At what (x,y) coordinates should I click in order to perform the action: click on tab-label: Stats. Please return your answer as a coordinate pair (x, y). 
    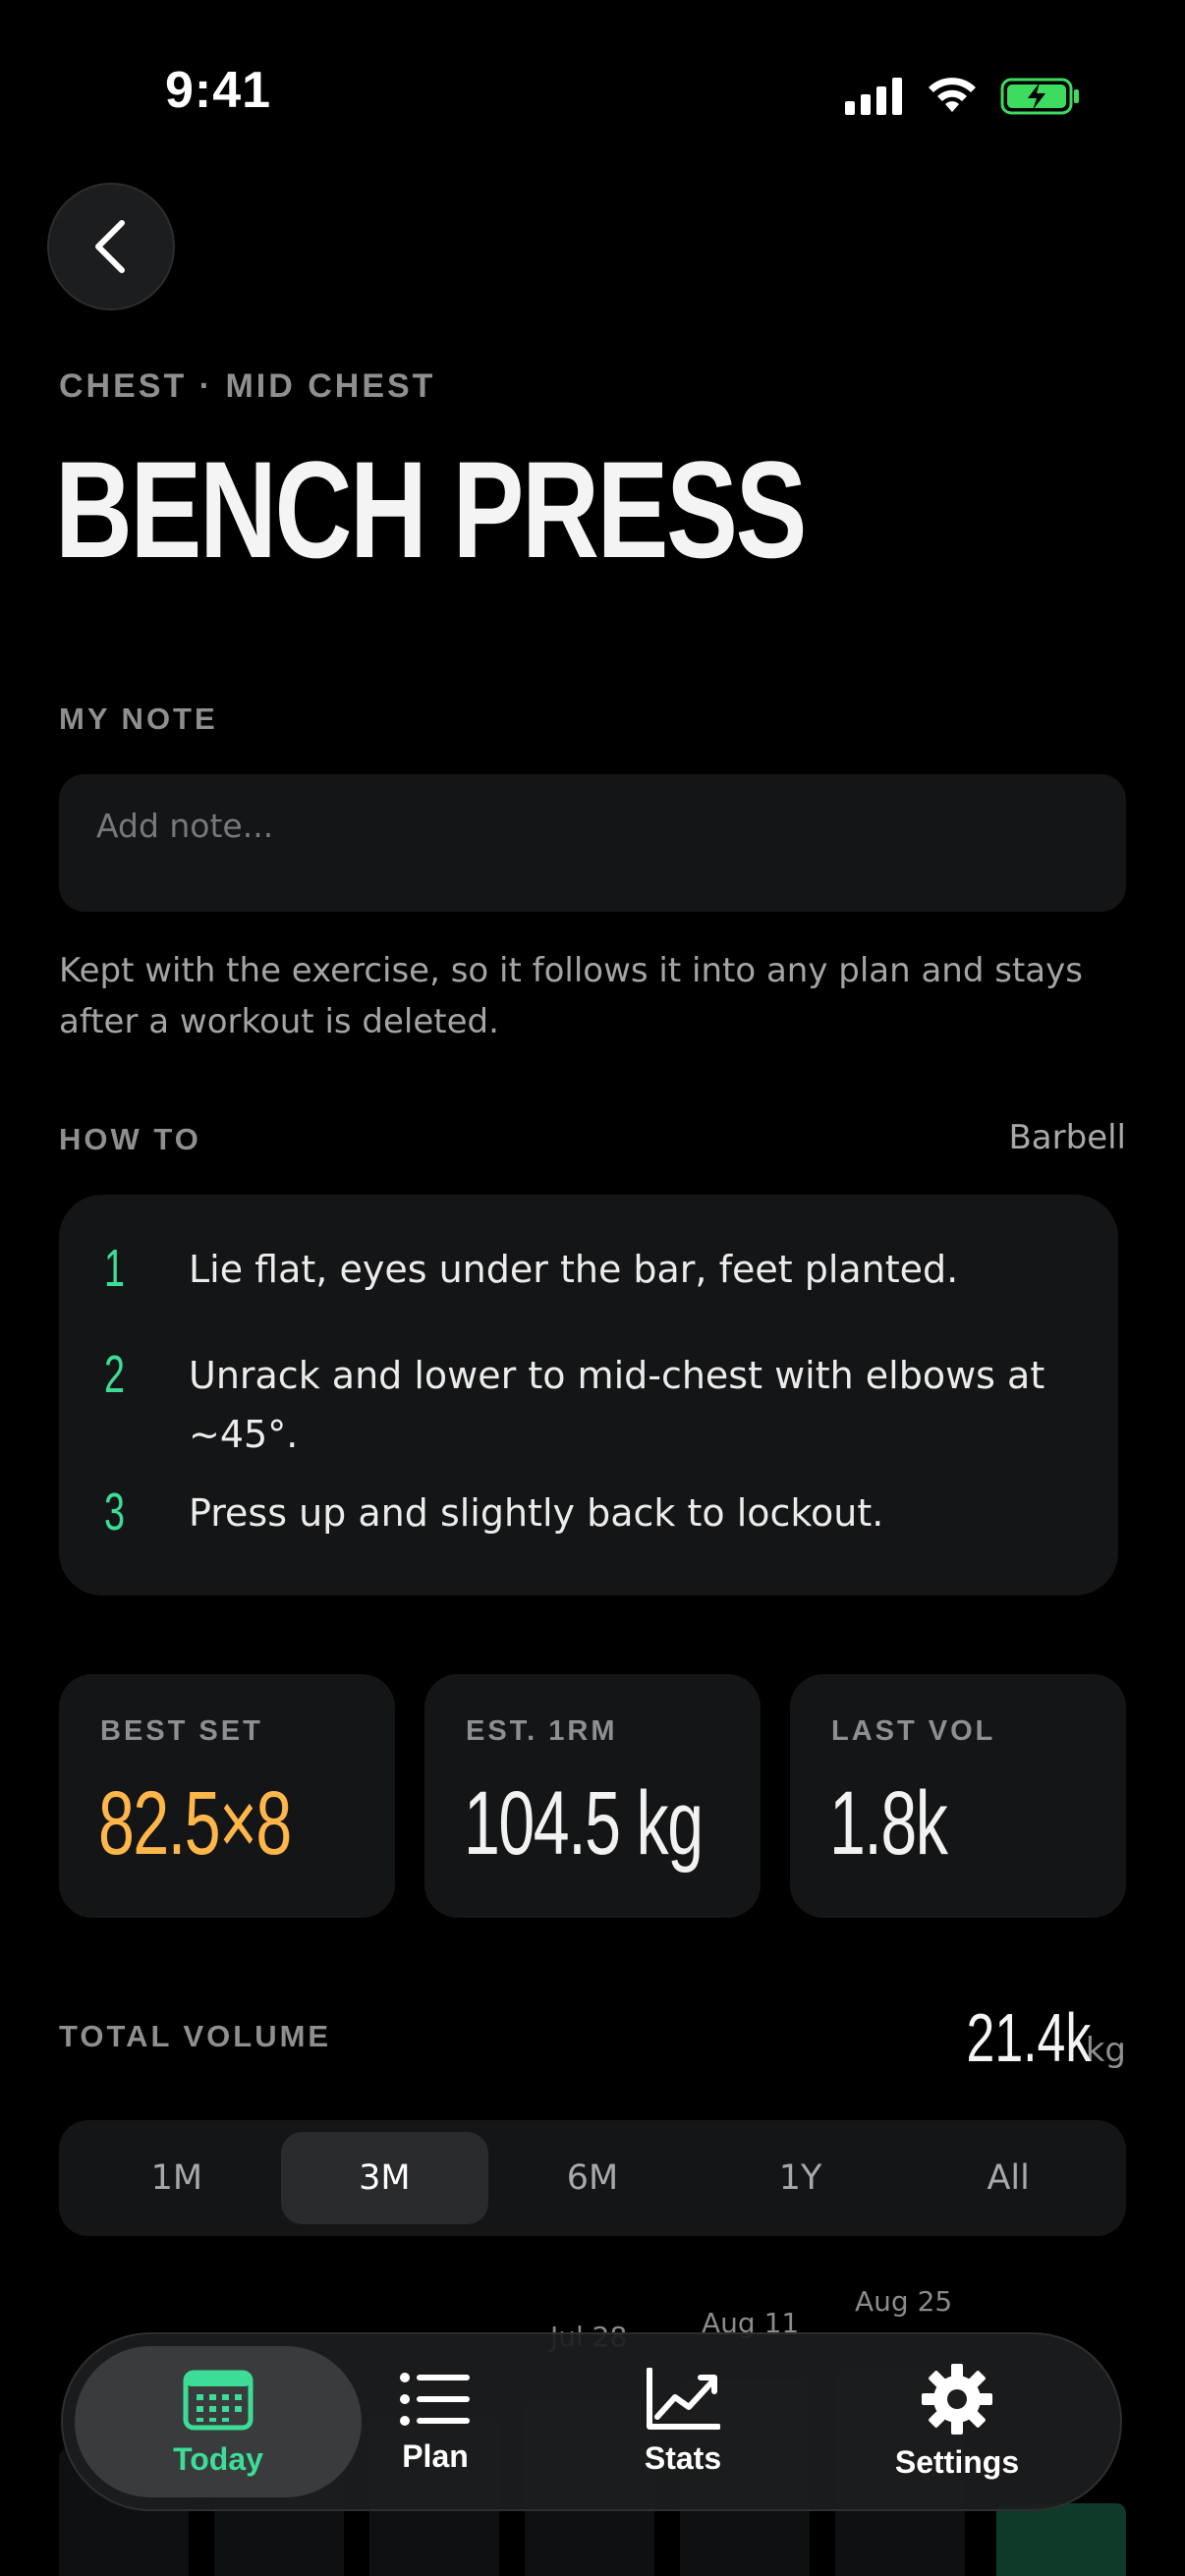
    Looking at the image, I should click on (683, 2457).